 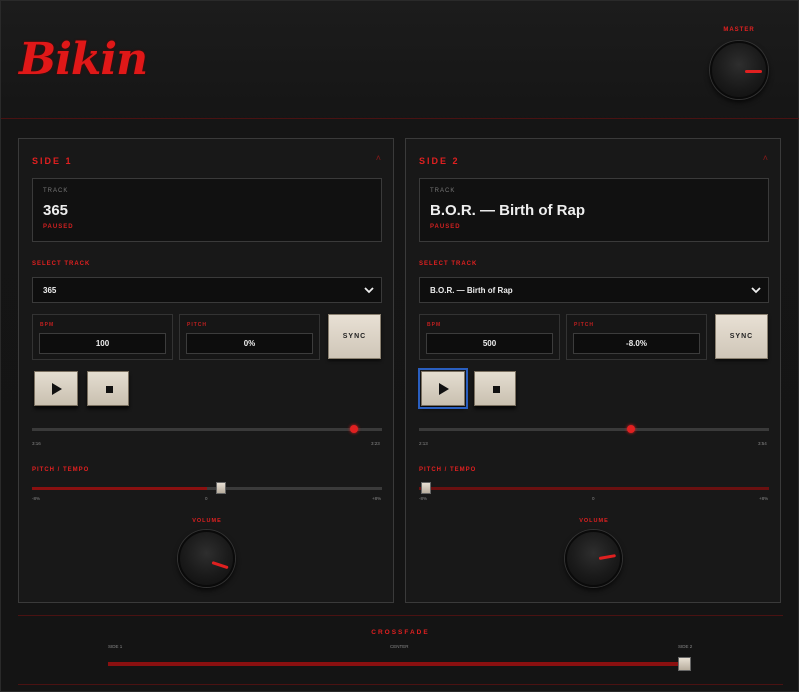 I want to click on track-select-value: B.O.R. — Birth of Rap, so click(x=471, y=290).